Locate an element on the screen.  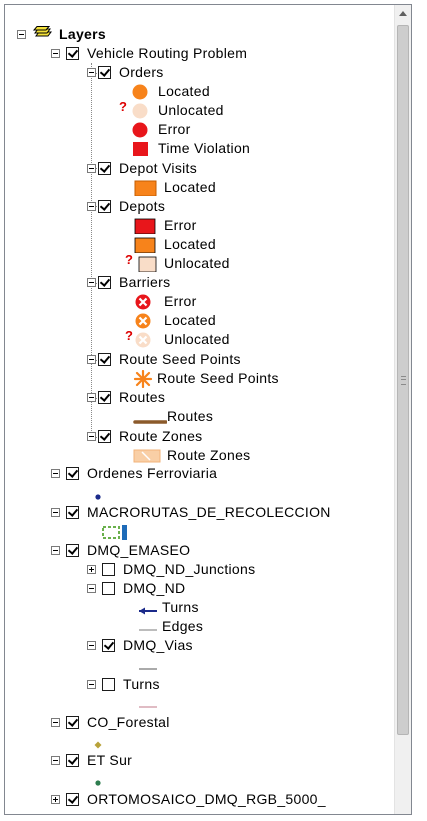
layer-vehicle-routing-problem: Vehicle Routing Problem is located at coordinates (149, 53).